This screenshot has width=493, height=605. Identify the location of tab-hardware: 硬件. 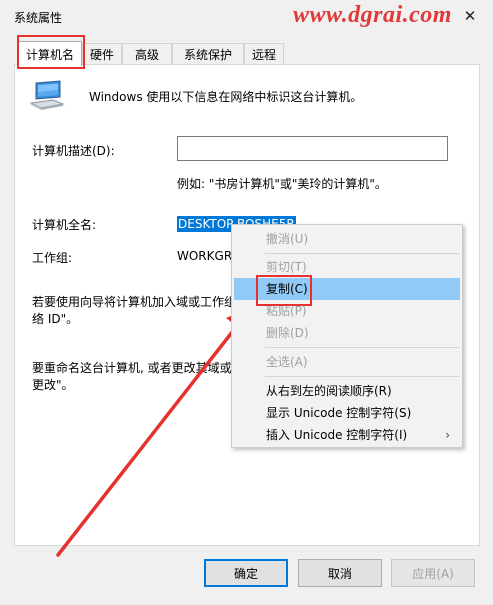
(102, 54).